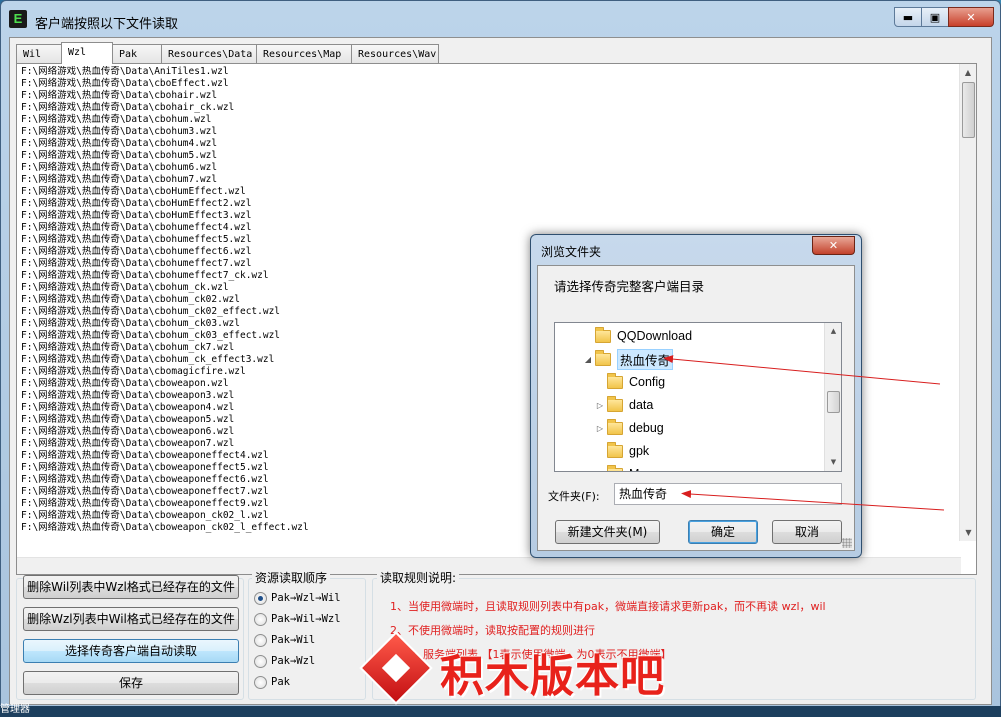 Image resolution: width=1001 pixels, height=717 pixels. I want to click on maximize-button: ▣, so click(935, 17).